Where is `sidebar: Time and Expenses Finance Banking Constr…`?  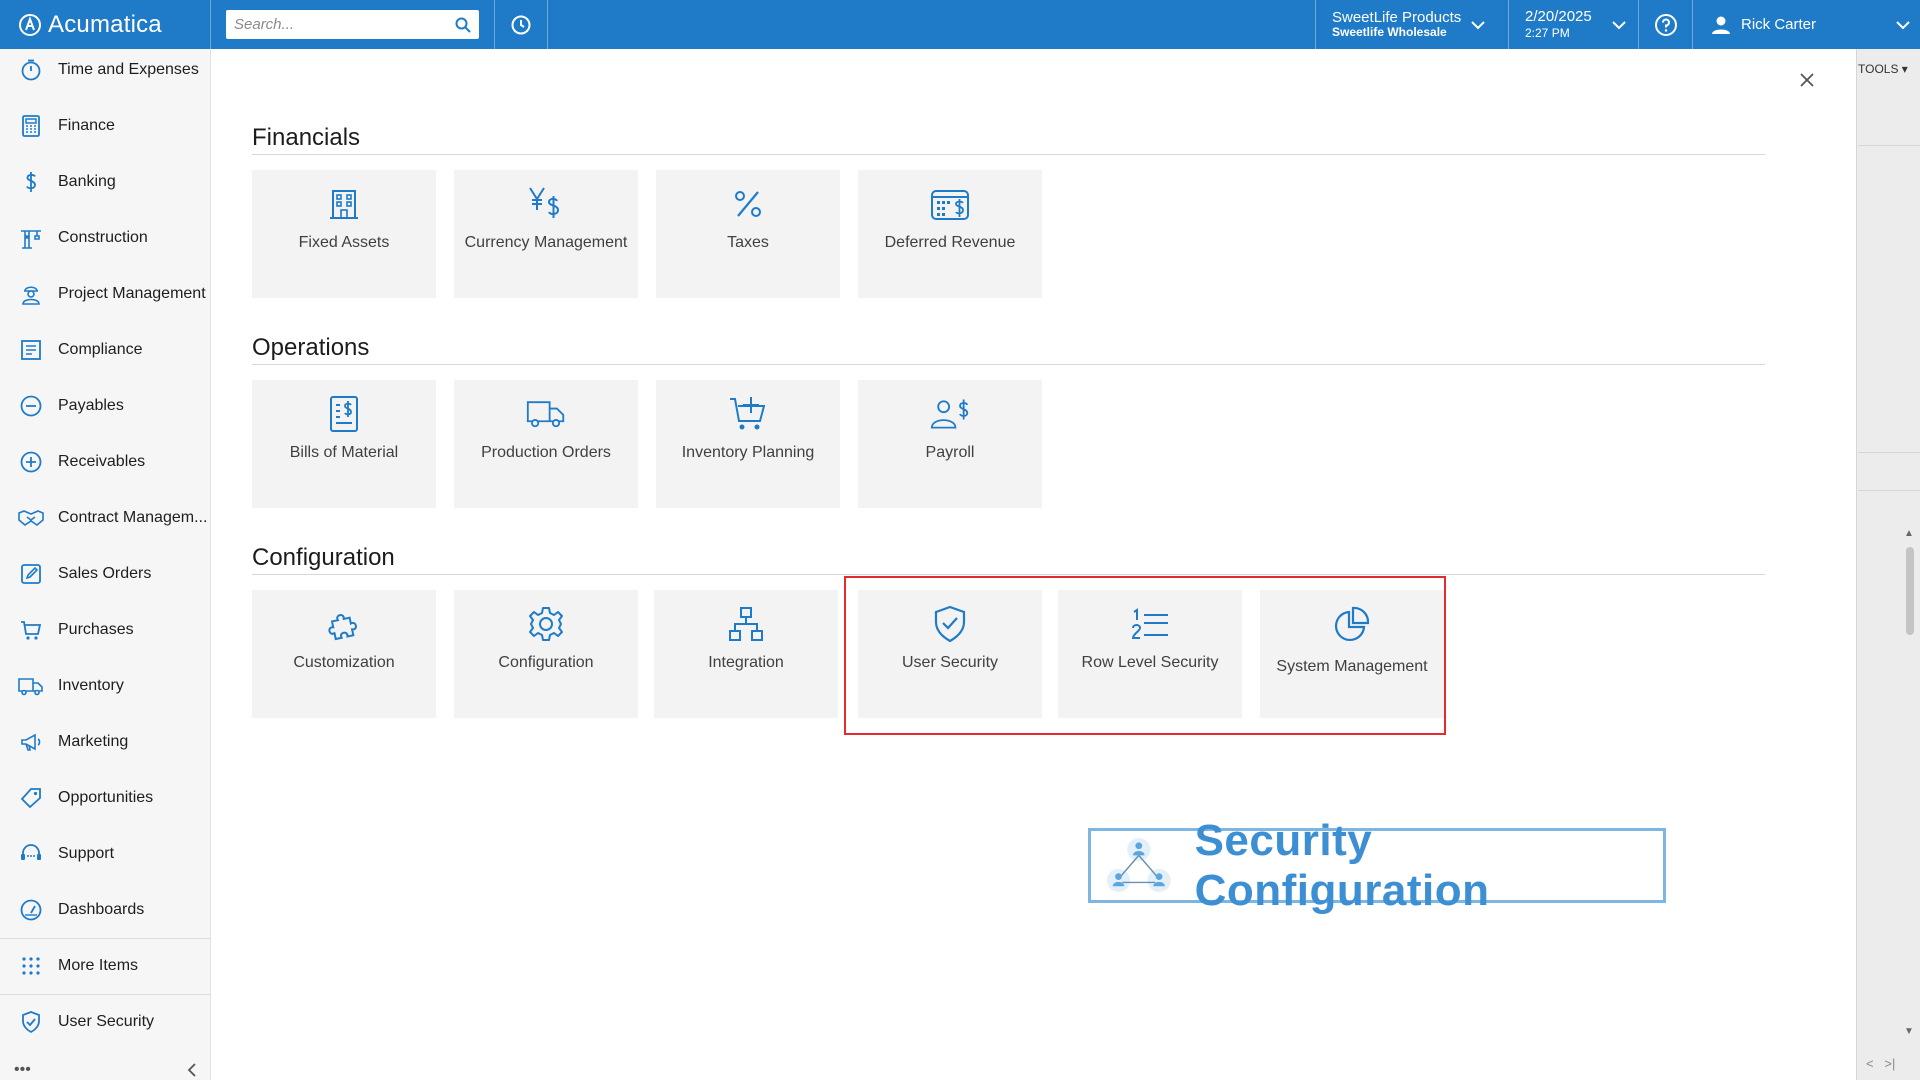 sidebar: Time and Expenses Finance Banking Constr… is located at coordinates (105, 564).